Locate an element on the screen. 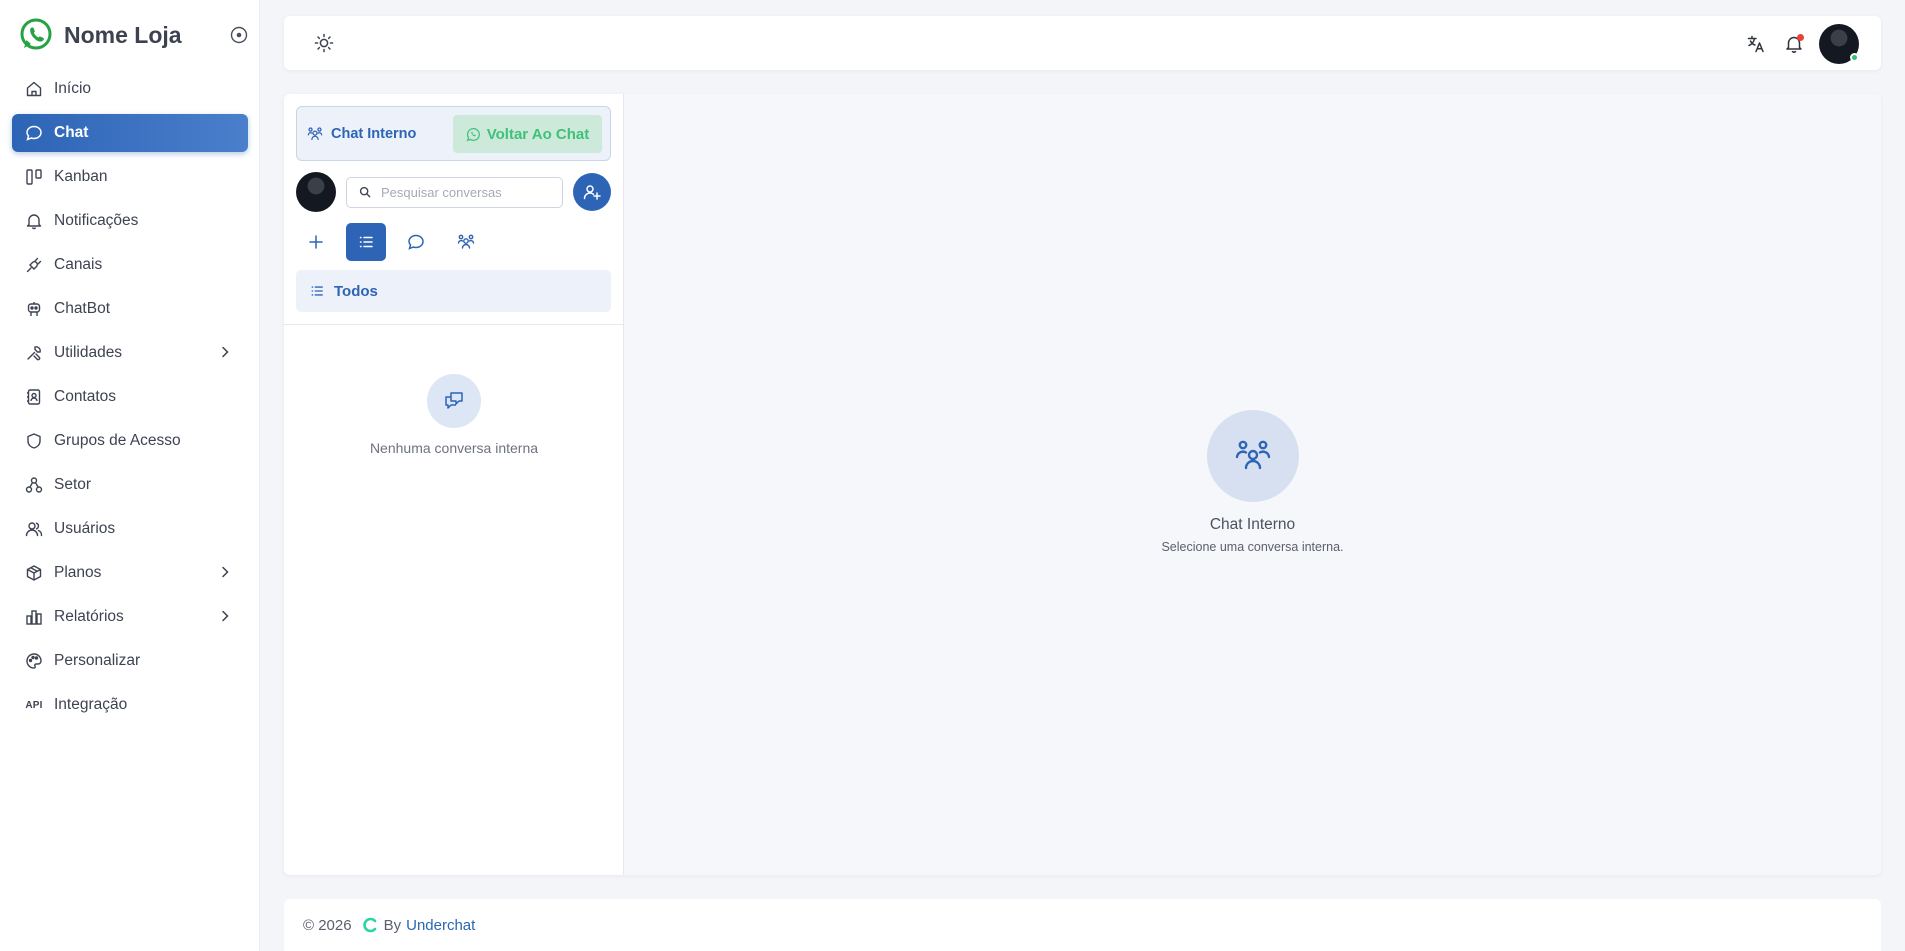  sidebar-item-label: Planos is located at coordinates (78, 572).